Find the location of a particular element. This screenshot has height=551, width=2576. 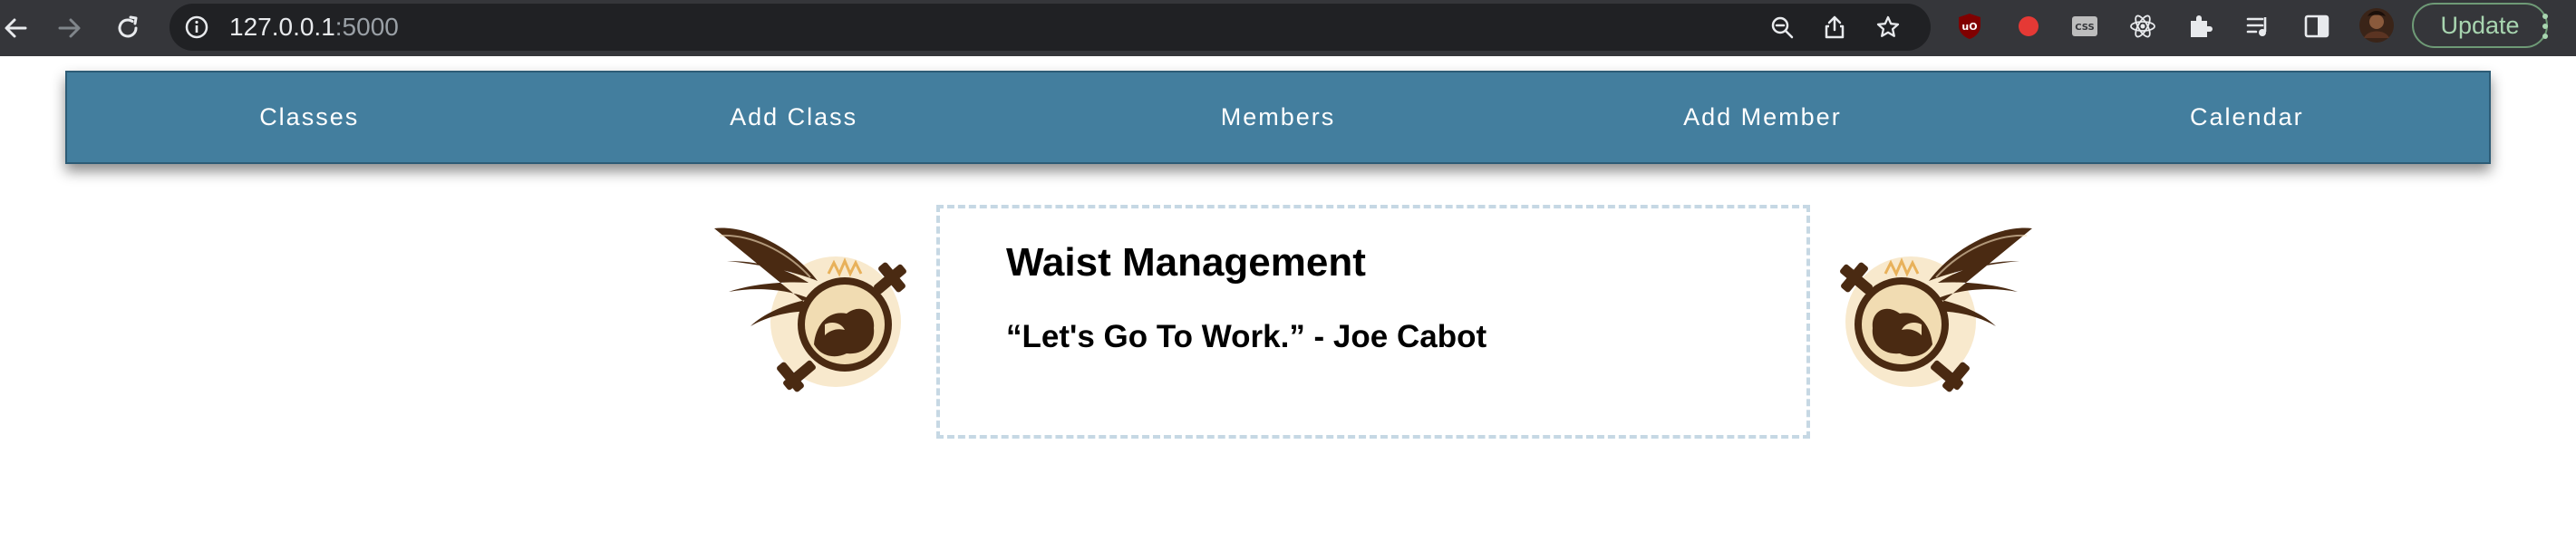

css-icon: CSS is located at coordinates (2084, 26).